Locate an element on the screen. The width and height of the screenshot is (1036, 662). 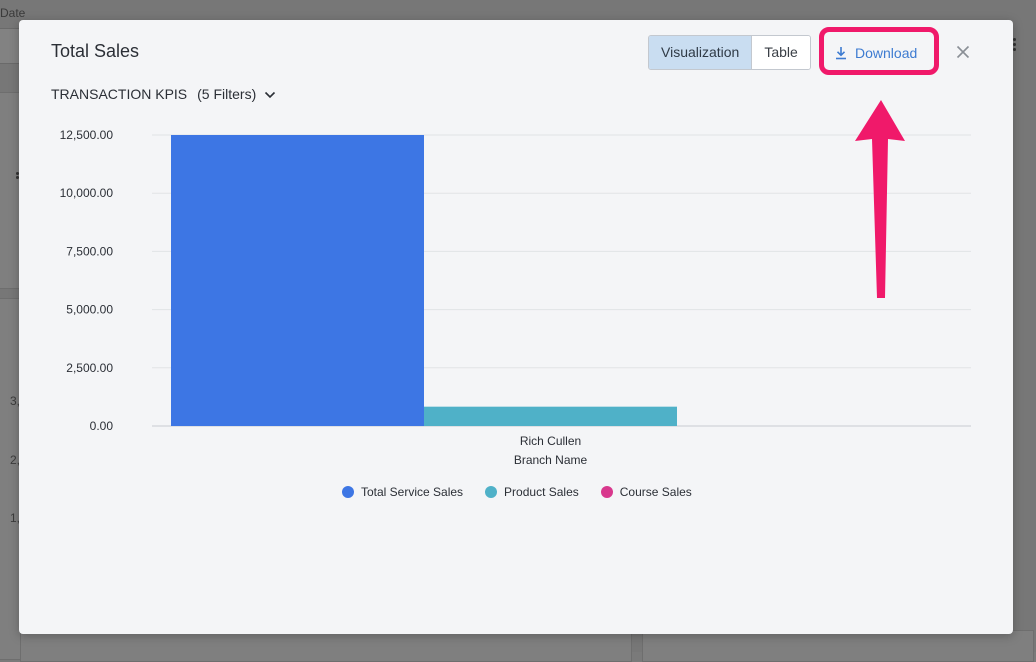
bar-product-sales is located at coordinates (550, 416).